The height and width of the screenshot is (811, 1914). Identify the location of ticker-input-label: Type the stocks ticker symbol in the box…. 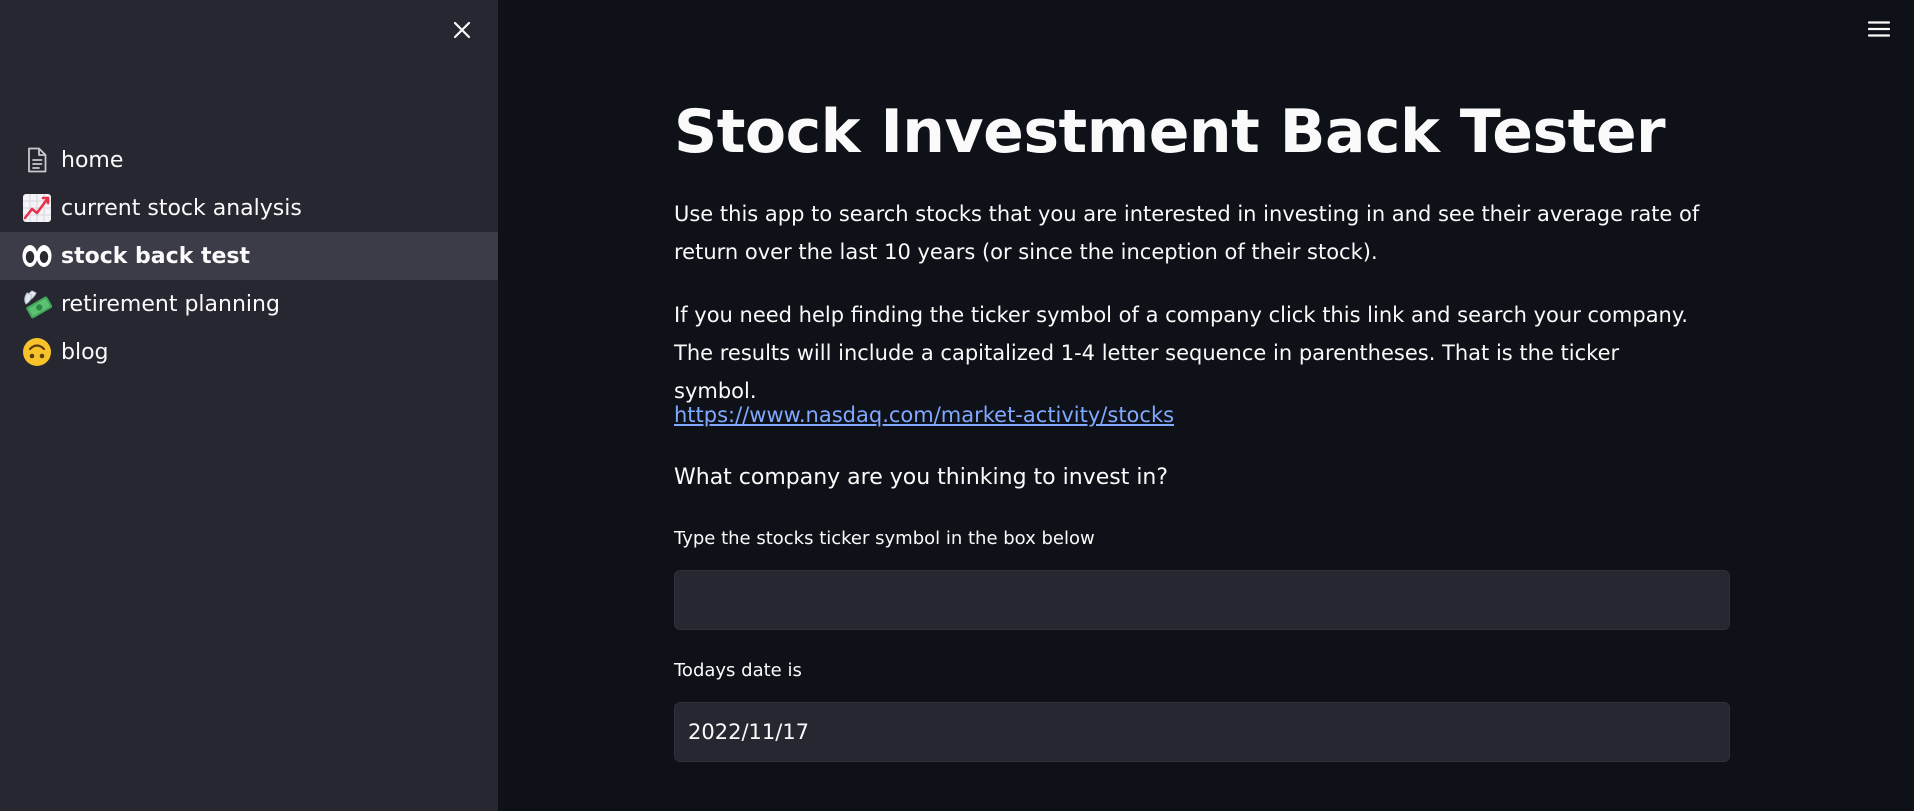
(884, 538).